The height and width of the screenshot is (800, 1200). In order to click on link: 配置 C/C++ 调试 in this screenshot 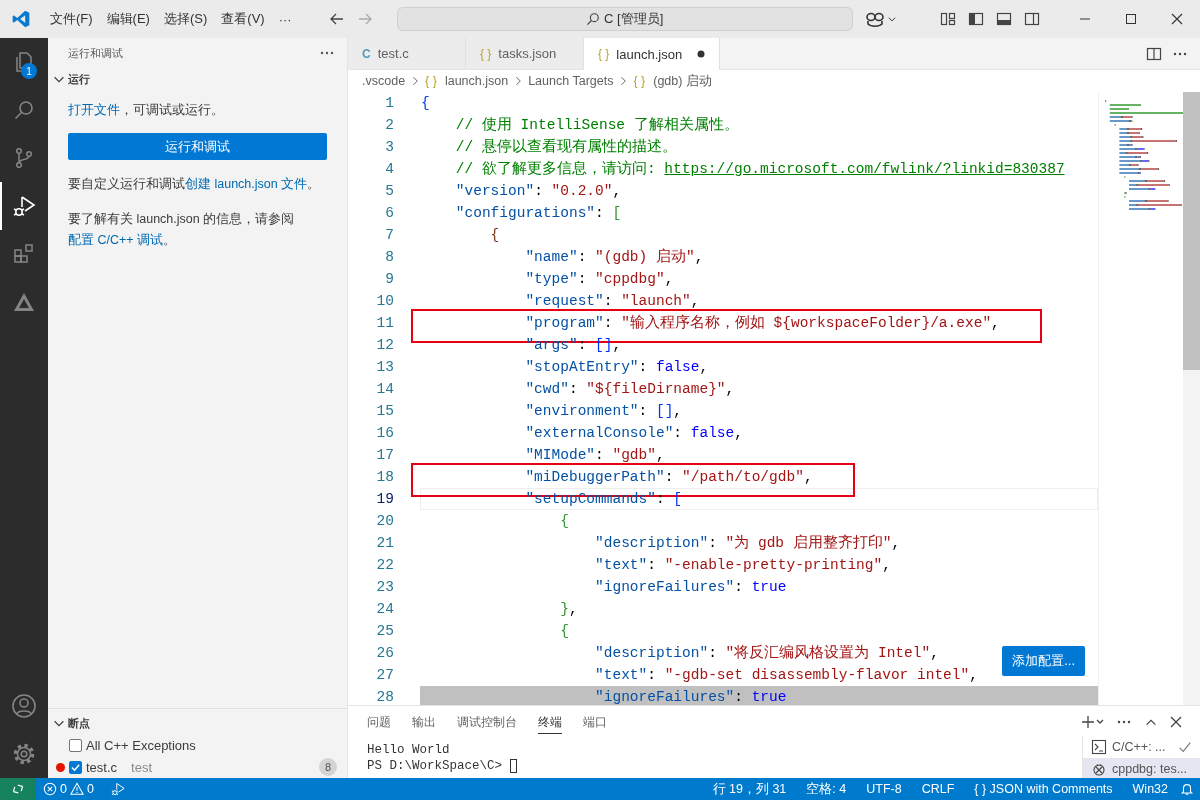, I will do `click(116, 240)`.